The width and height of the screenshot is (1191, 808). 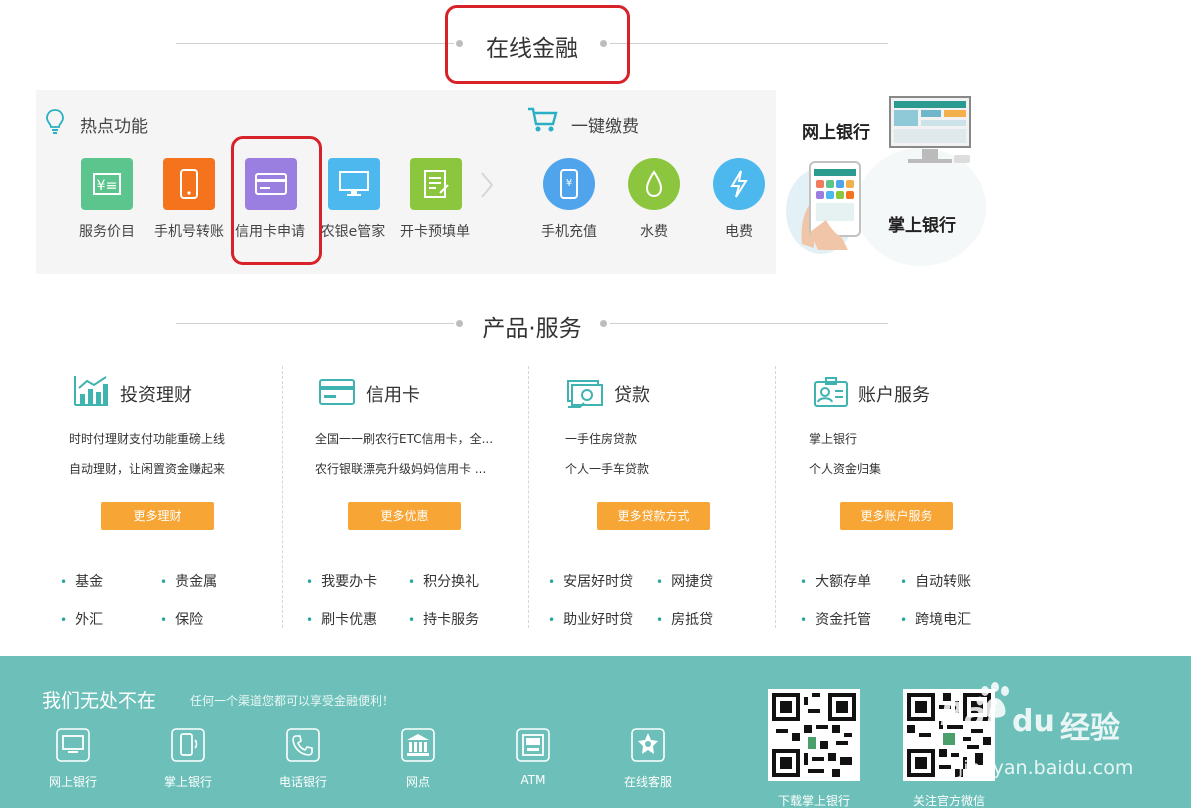 What do you see at coordinates (443, 619) in the screenshot?
I see `sub-link: • 持卡服务` at bounding box center [443, 619].